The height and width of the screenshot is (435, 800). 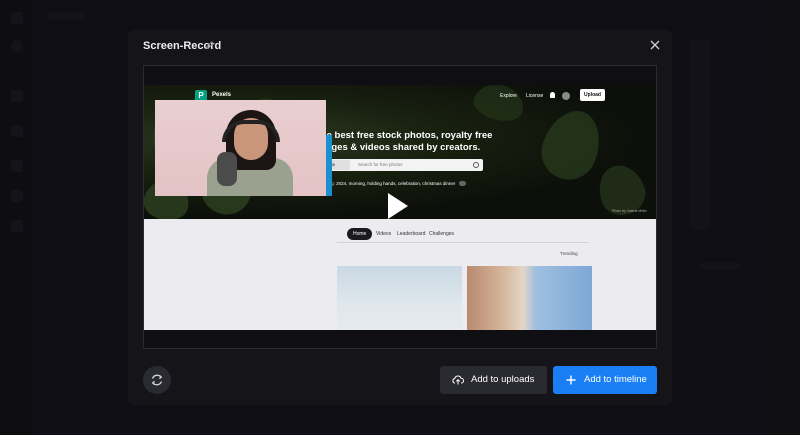 What do you see at coordinates (463, 242) in the screenshot?
I see `divider` at bounding box center [463, 242].